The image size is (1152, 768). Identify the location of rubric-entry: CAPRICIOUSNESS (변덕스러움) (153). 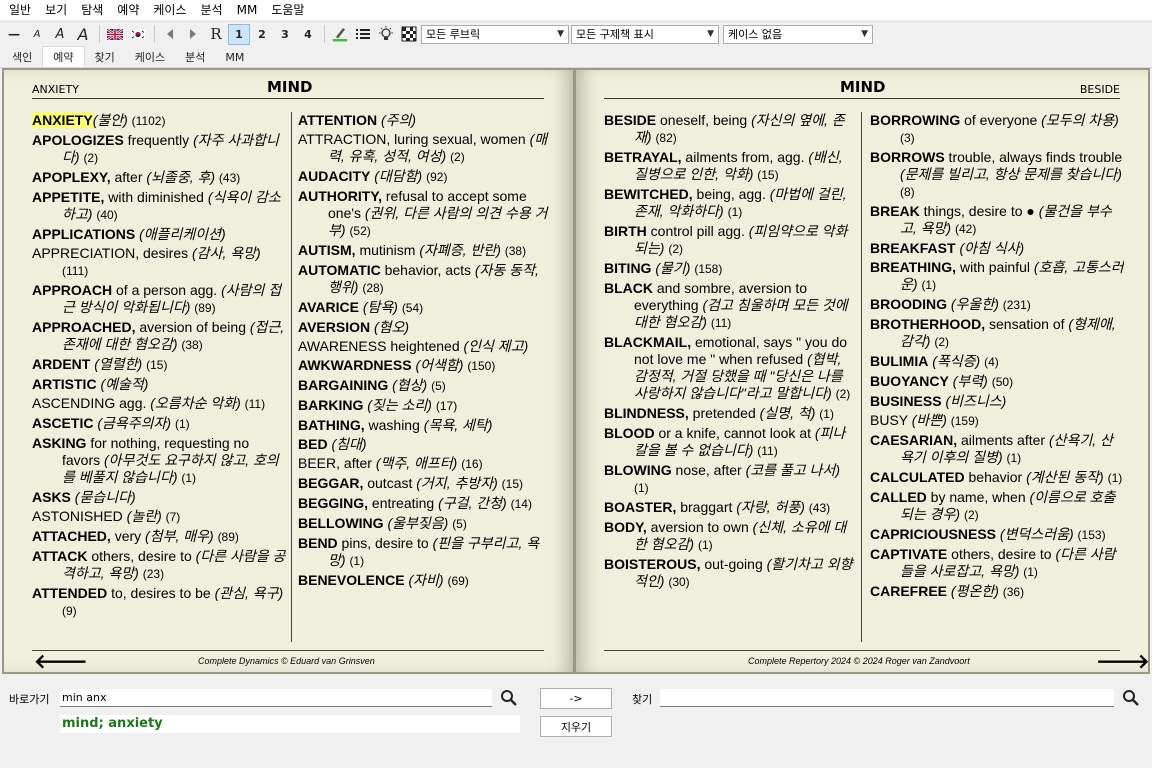
(997, 535).